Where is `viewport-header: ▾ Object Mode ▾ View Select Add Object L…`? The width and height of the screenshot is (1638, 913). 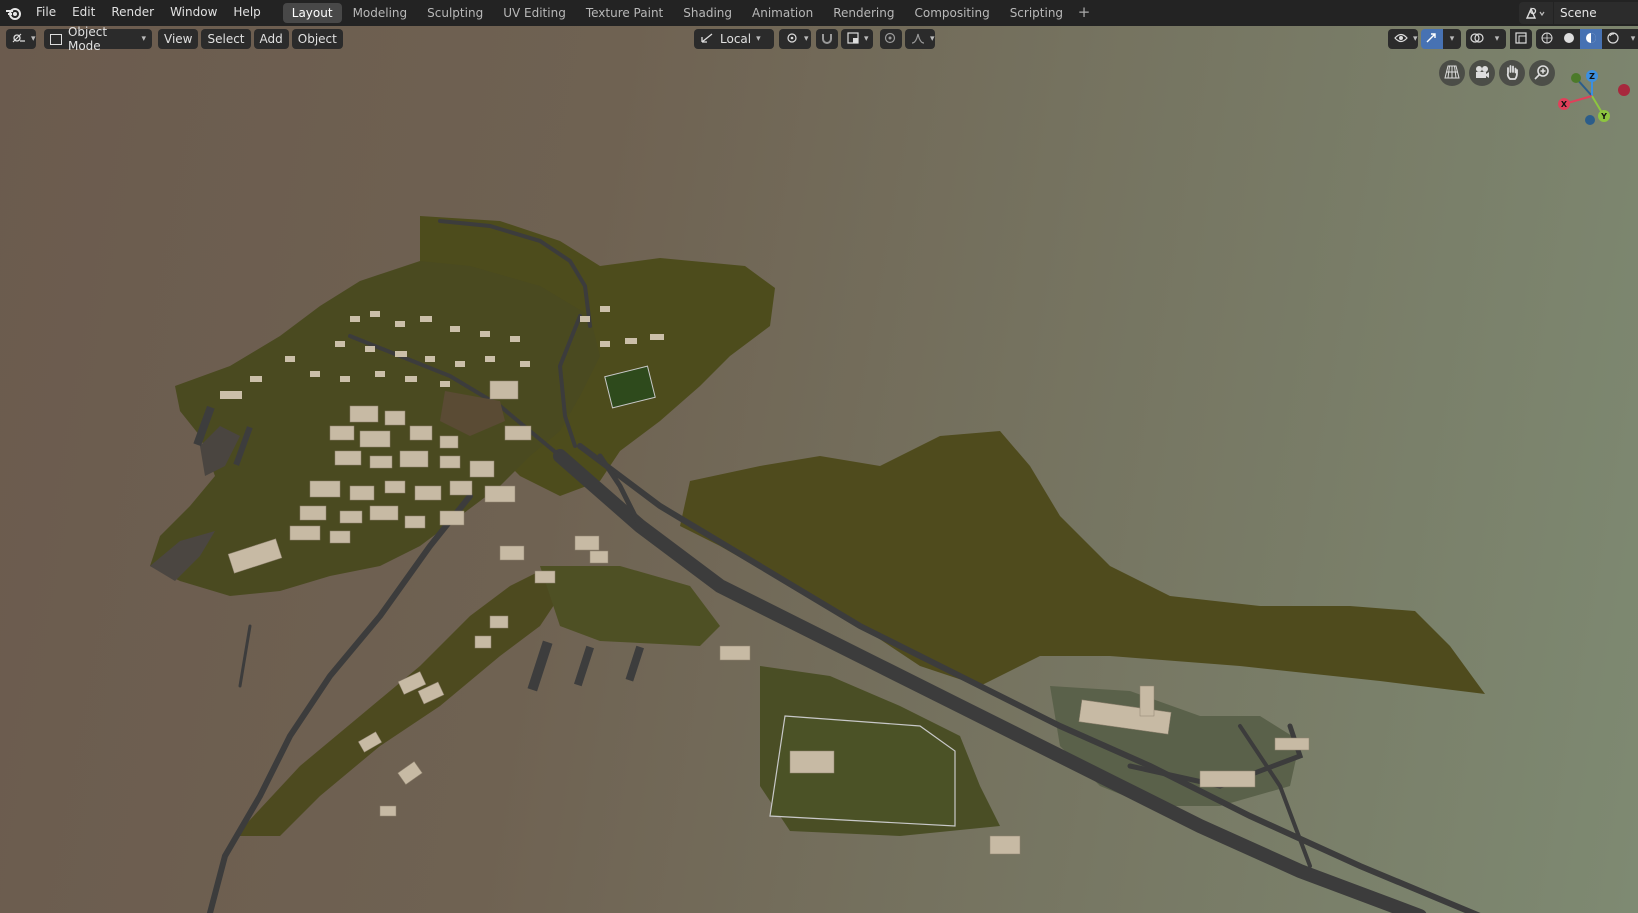
viewport-header: ▾ Object Mode ▾ View Select Add Object L… is located at coordinates (819, 39).